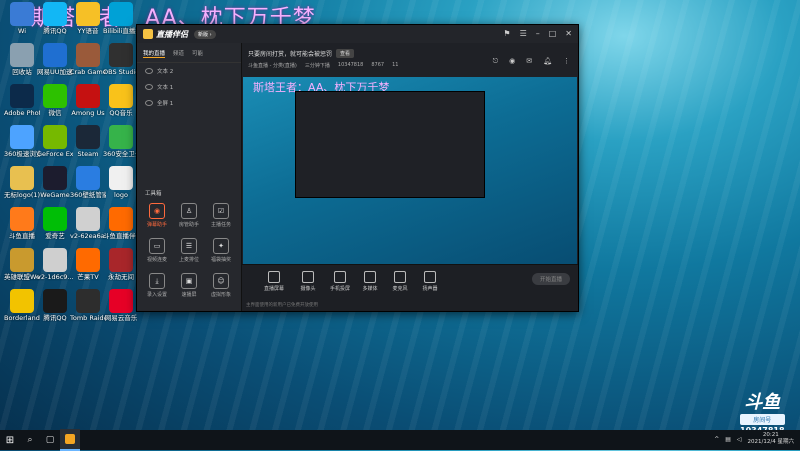 The height and width of the screenshot is (451, 800). I want to click on screen-capture-button: 直播屏幕, so click(274, 281).